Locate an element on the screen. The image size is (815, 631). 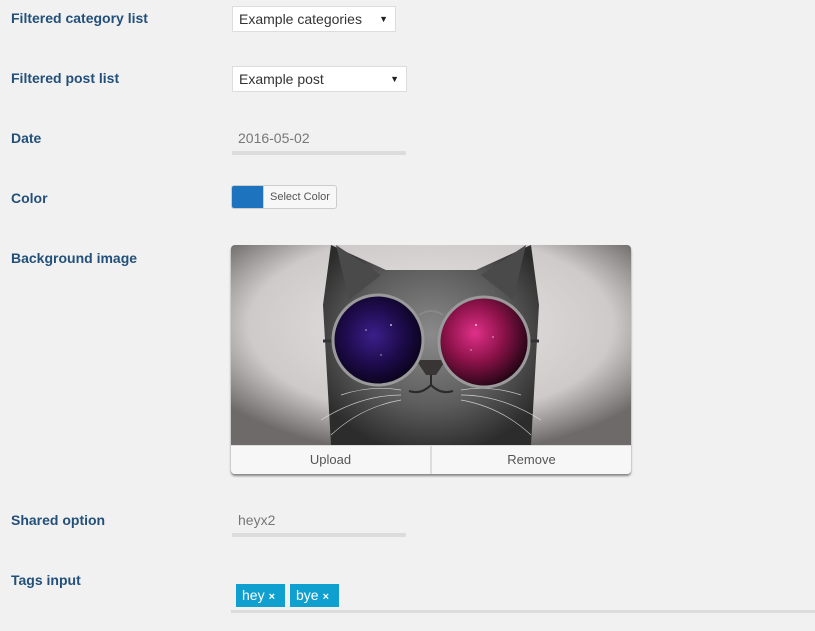
tags-input-label: Tags input is located at coordinates (46, 580).